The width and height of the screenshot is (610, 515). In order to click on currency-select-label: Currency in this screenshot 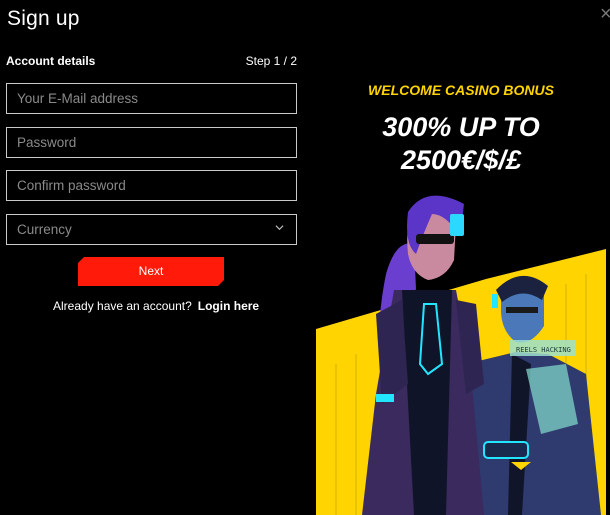, I will do `click(44, 229)`.